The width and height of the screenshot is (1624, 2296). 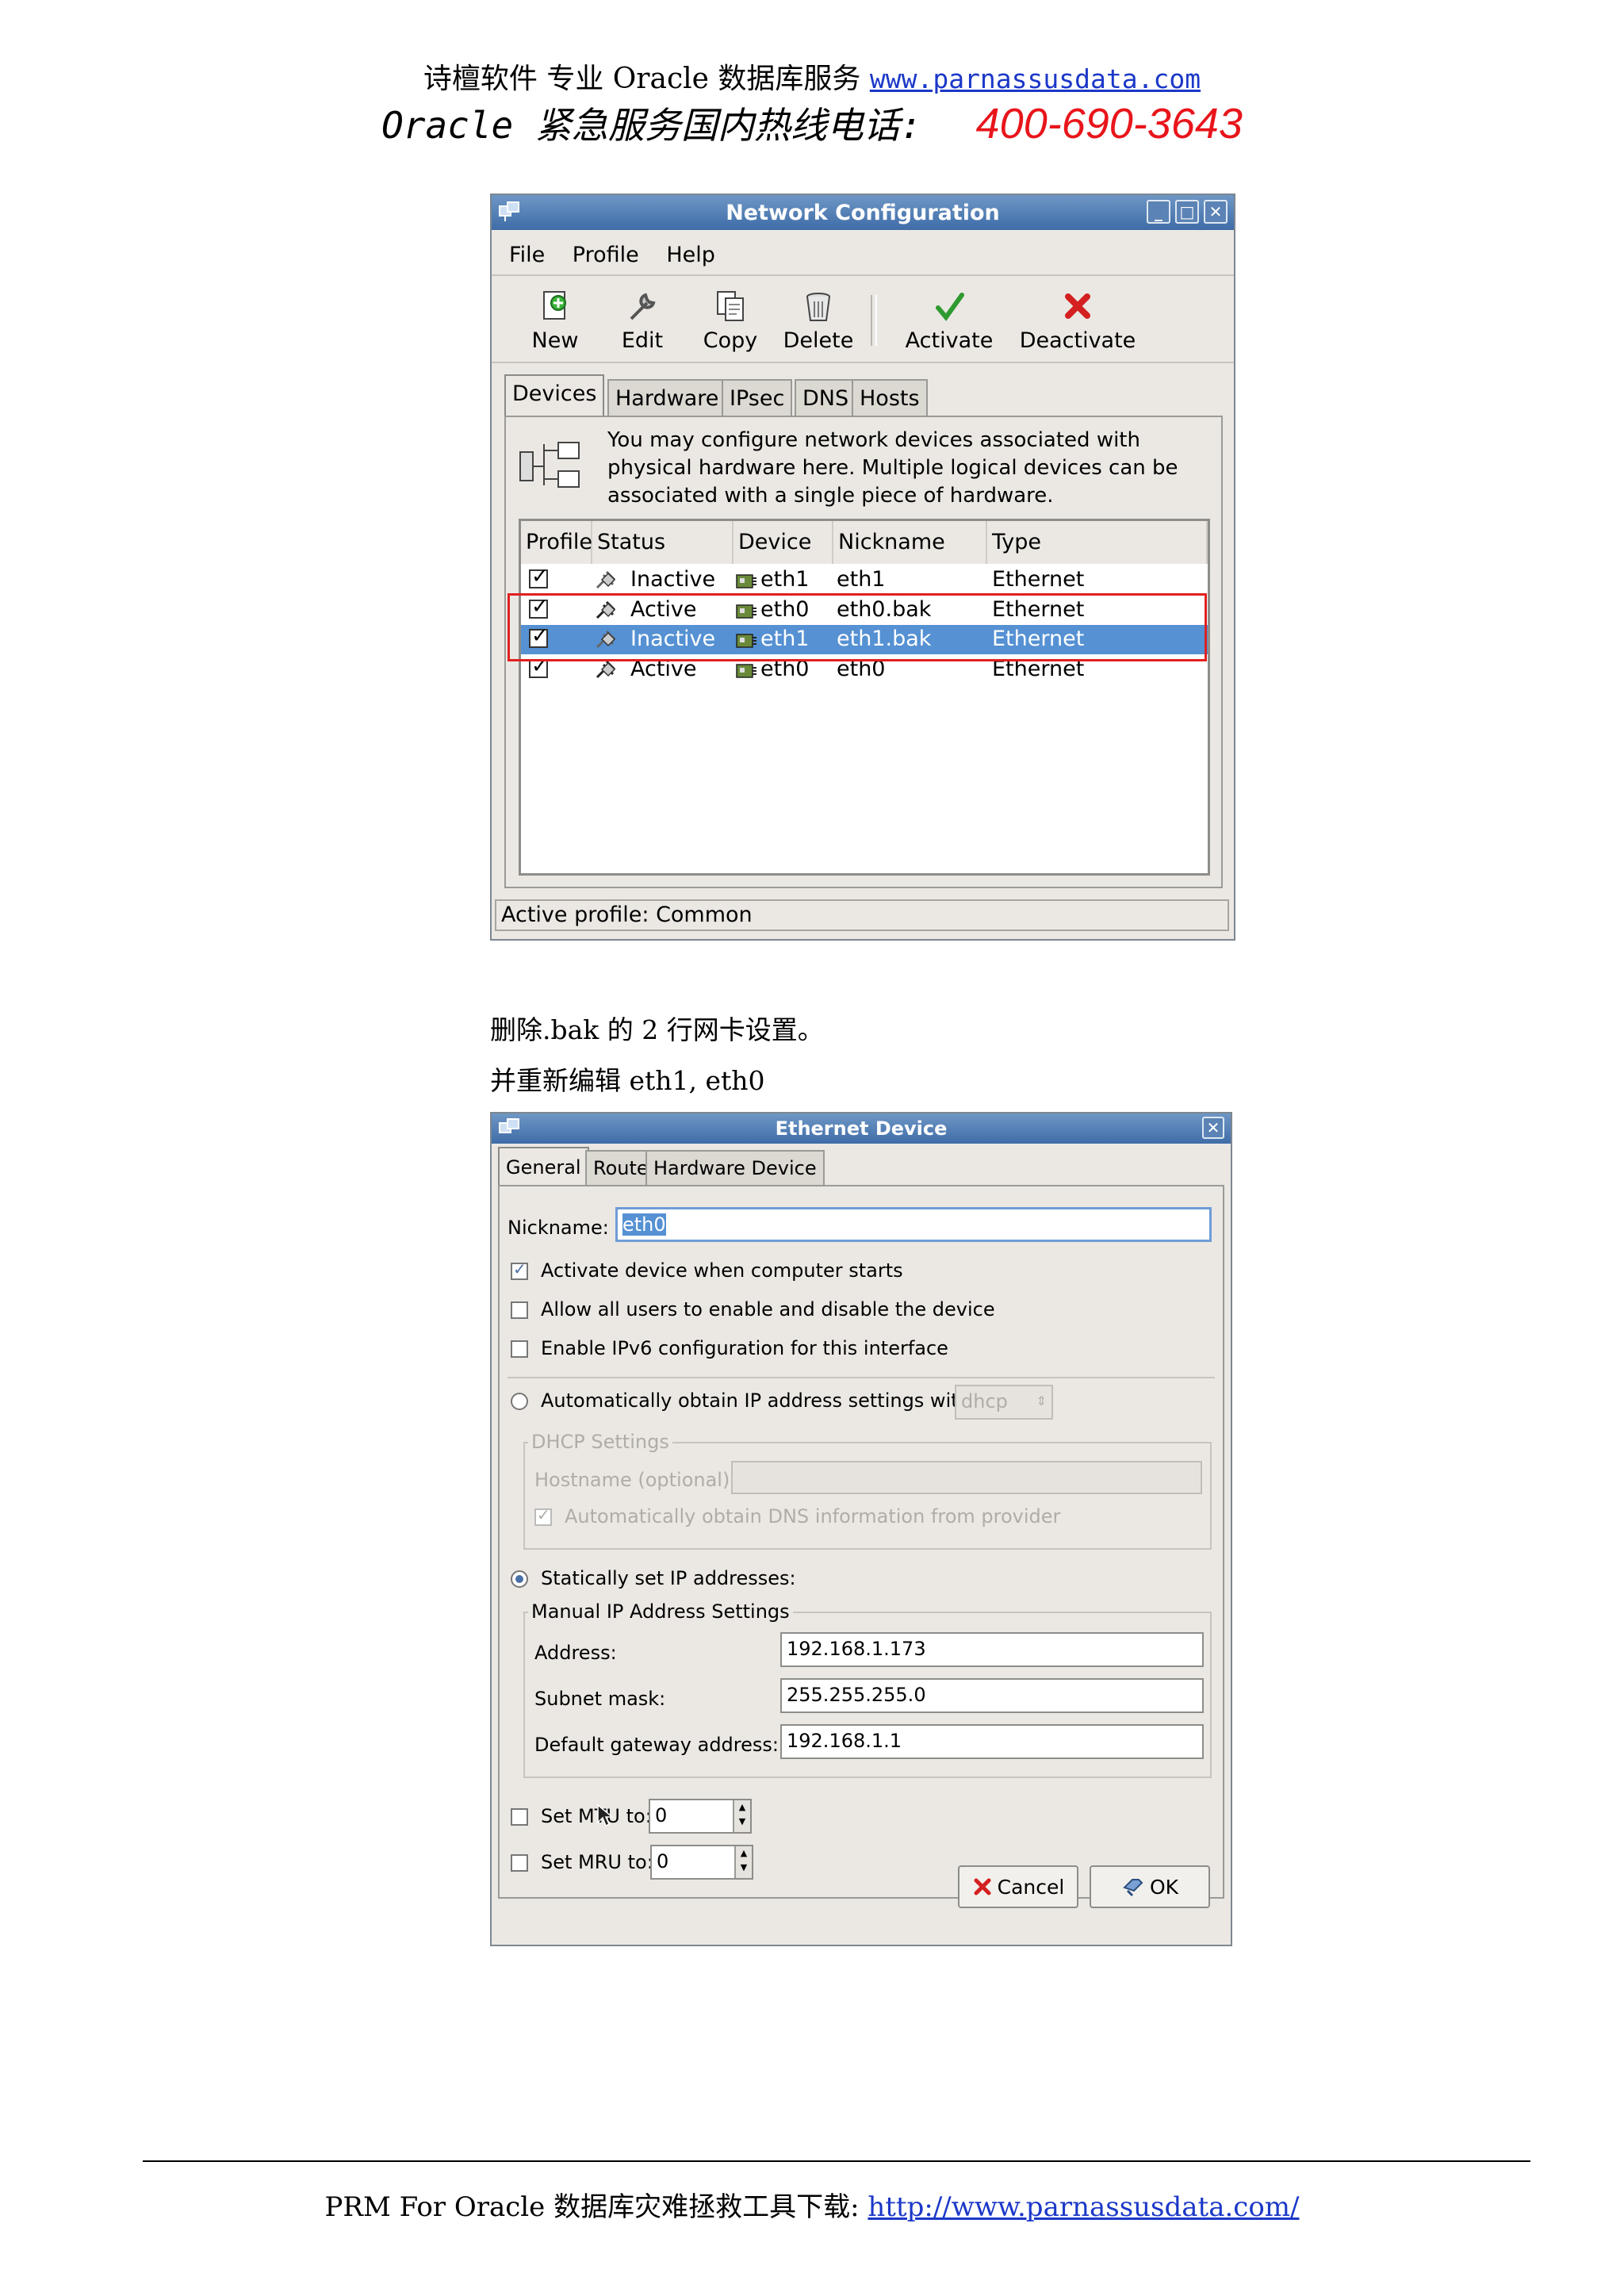 I want to click on static-ip-label: Statically set IP addresses:, so click(x=668, y=1578).